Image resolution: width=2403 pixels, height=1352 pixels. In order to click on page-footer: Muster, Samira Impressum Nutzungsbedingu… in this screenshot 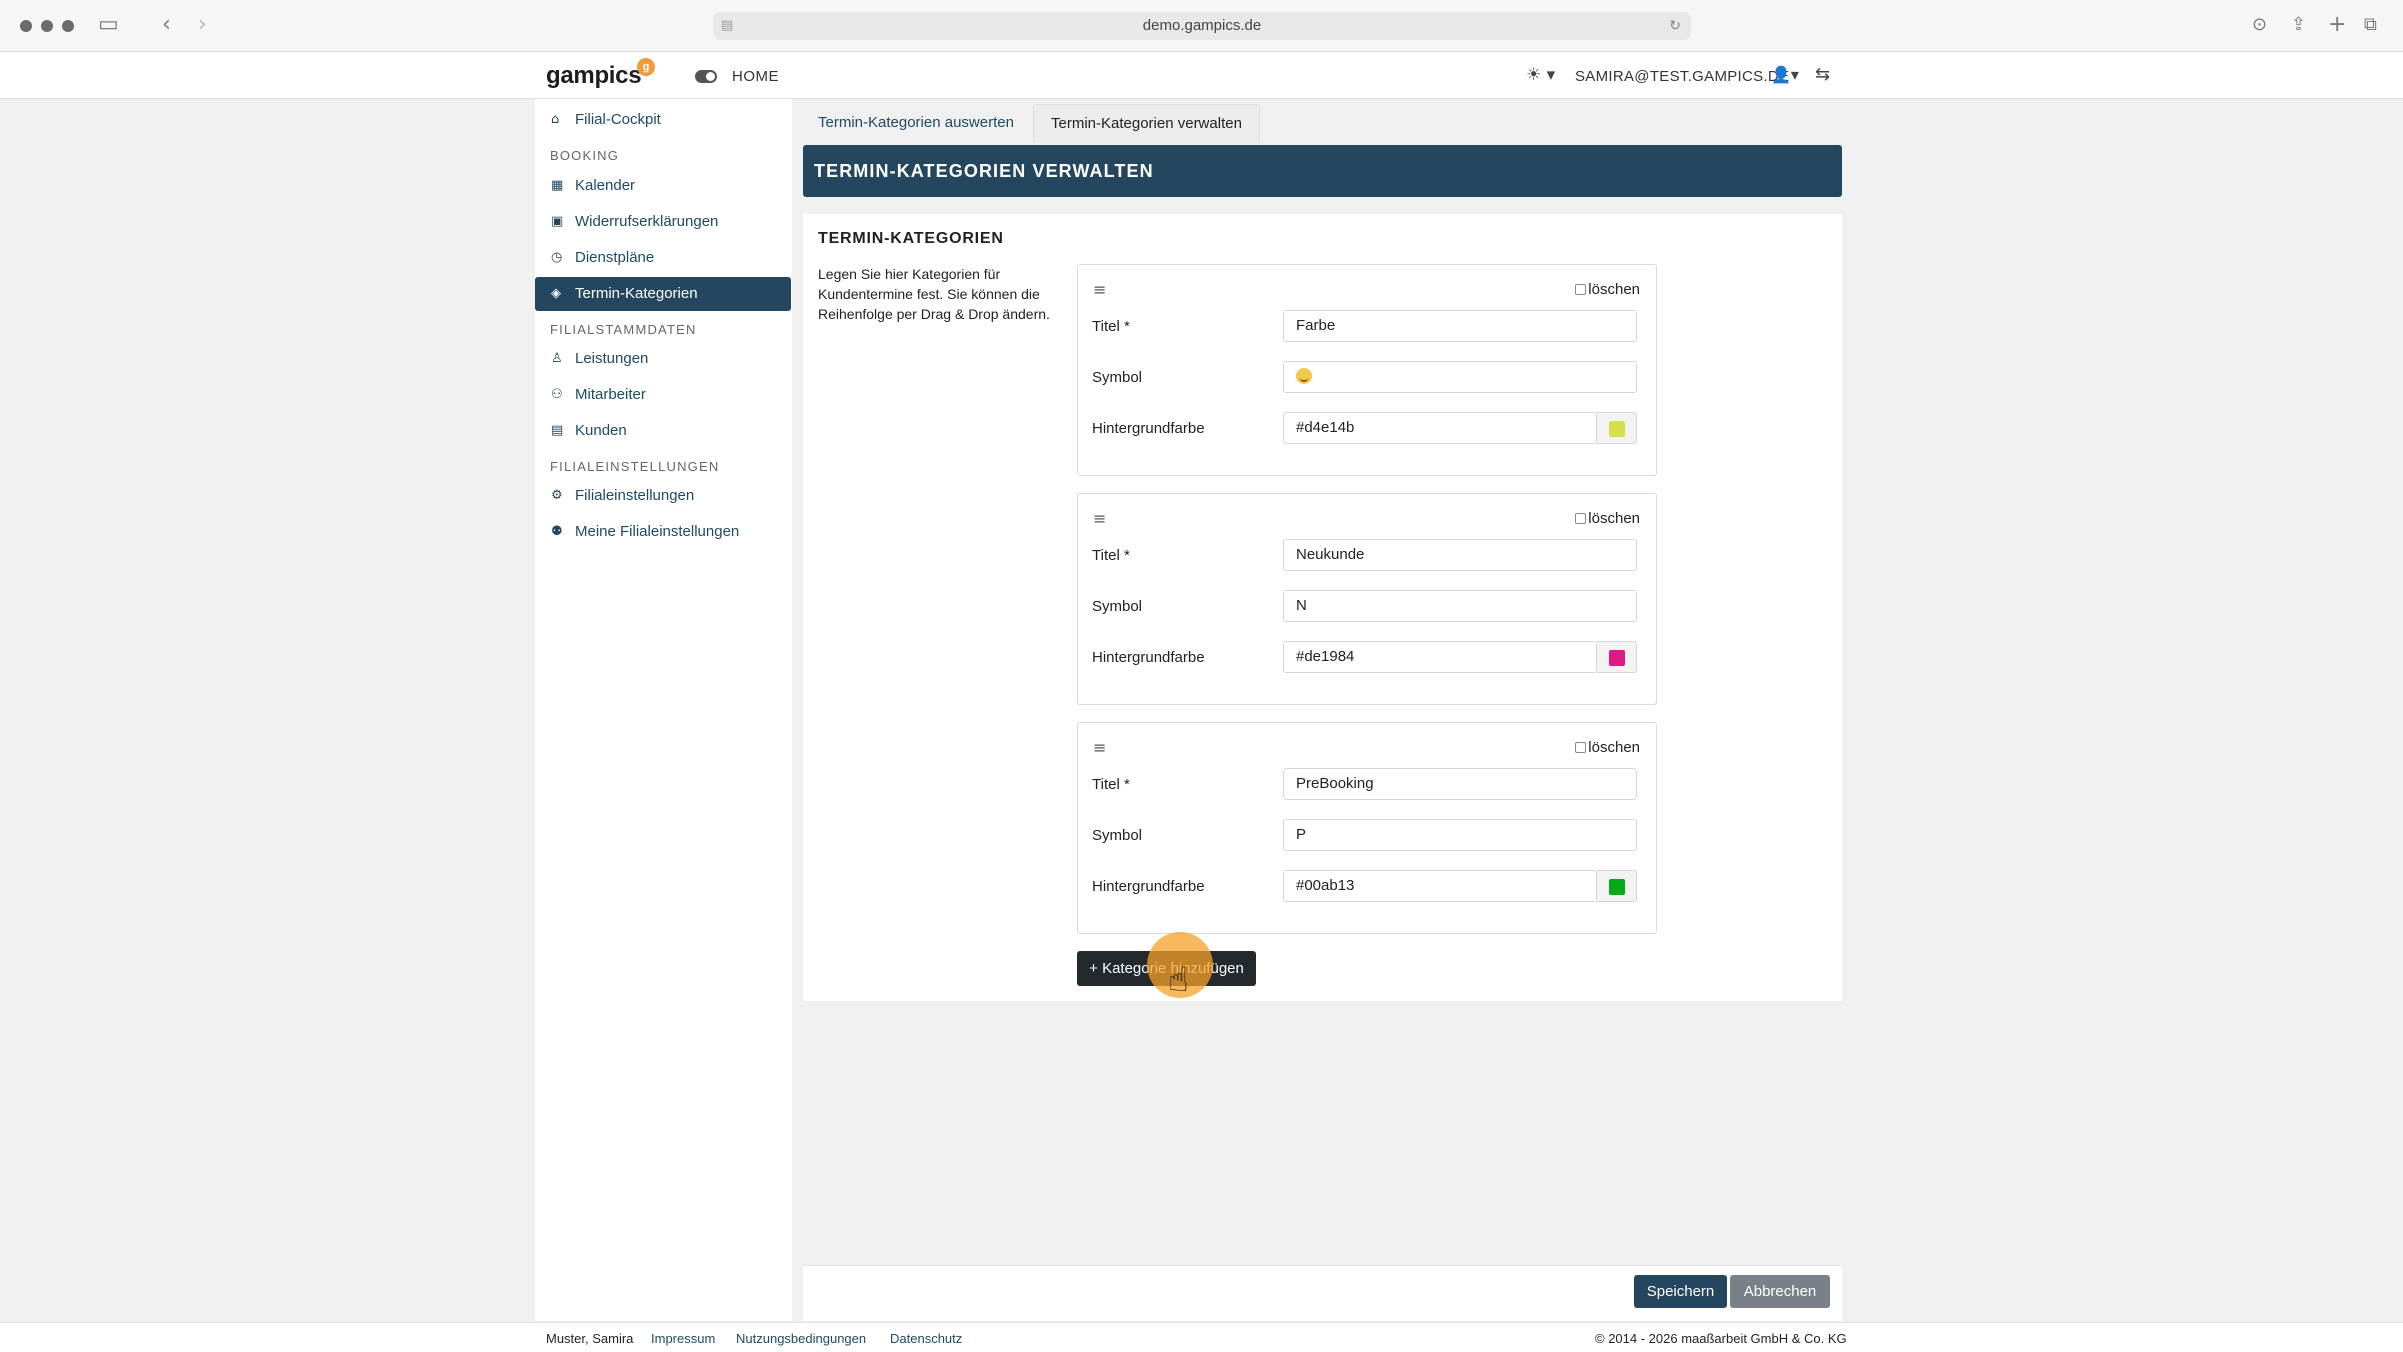, I will do `click(1201, 1337)`.